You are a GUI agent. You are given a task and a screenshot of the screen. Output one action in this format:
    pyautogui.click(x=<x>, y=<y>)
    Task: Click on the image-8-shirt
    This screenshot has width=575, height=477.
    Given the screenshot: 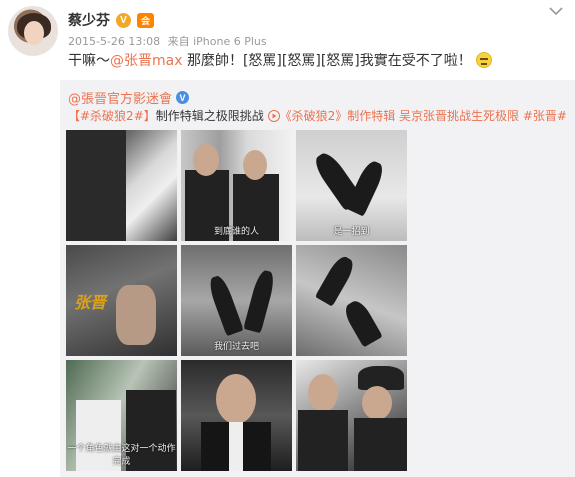 What is the action you would take?
    pyautogui.click(x=236, y=446)
    